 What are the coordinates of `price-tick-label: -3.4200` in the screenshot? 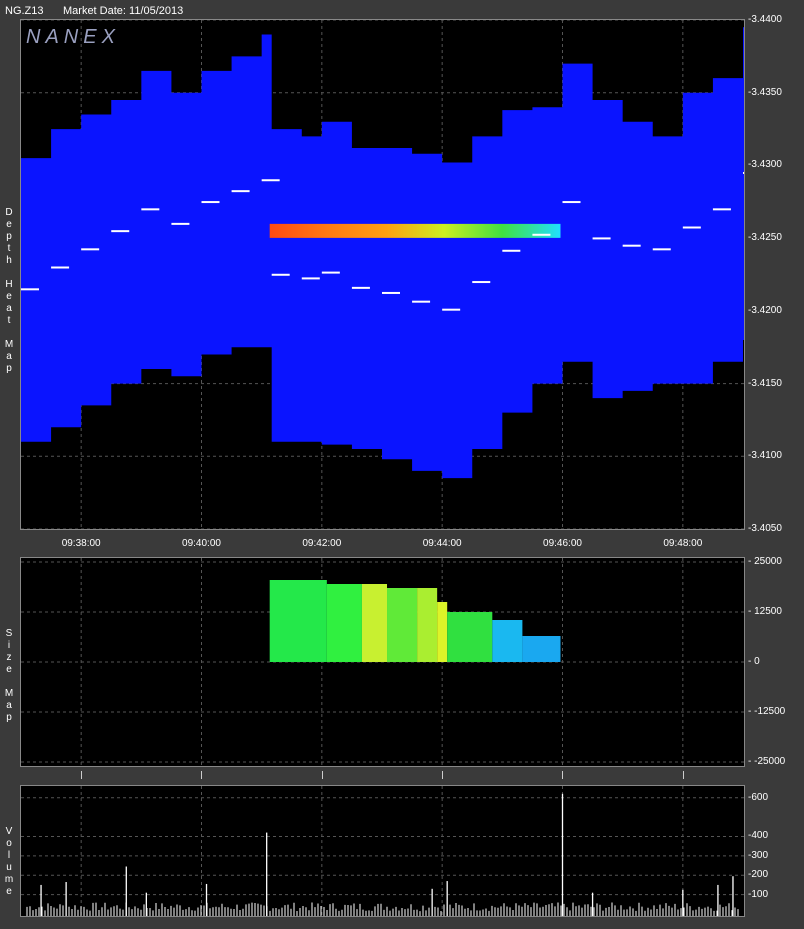 It's located at (765, 310).